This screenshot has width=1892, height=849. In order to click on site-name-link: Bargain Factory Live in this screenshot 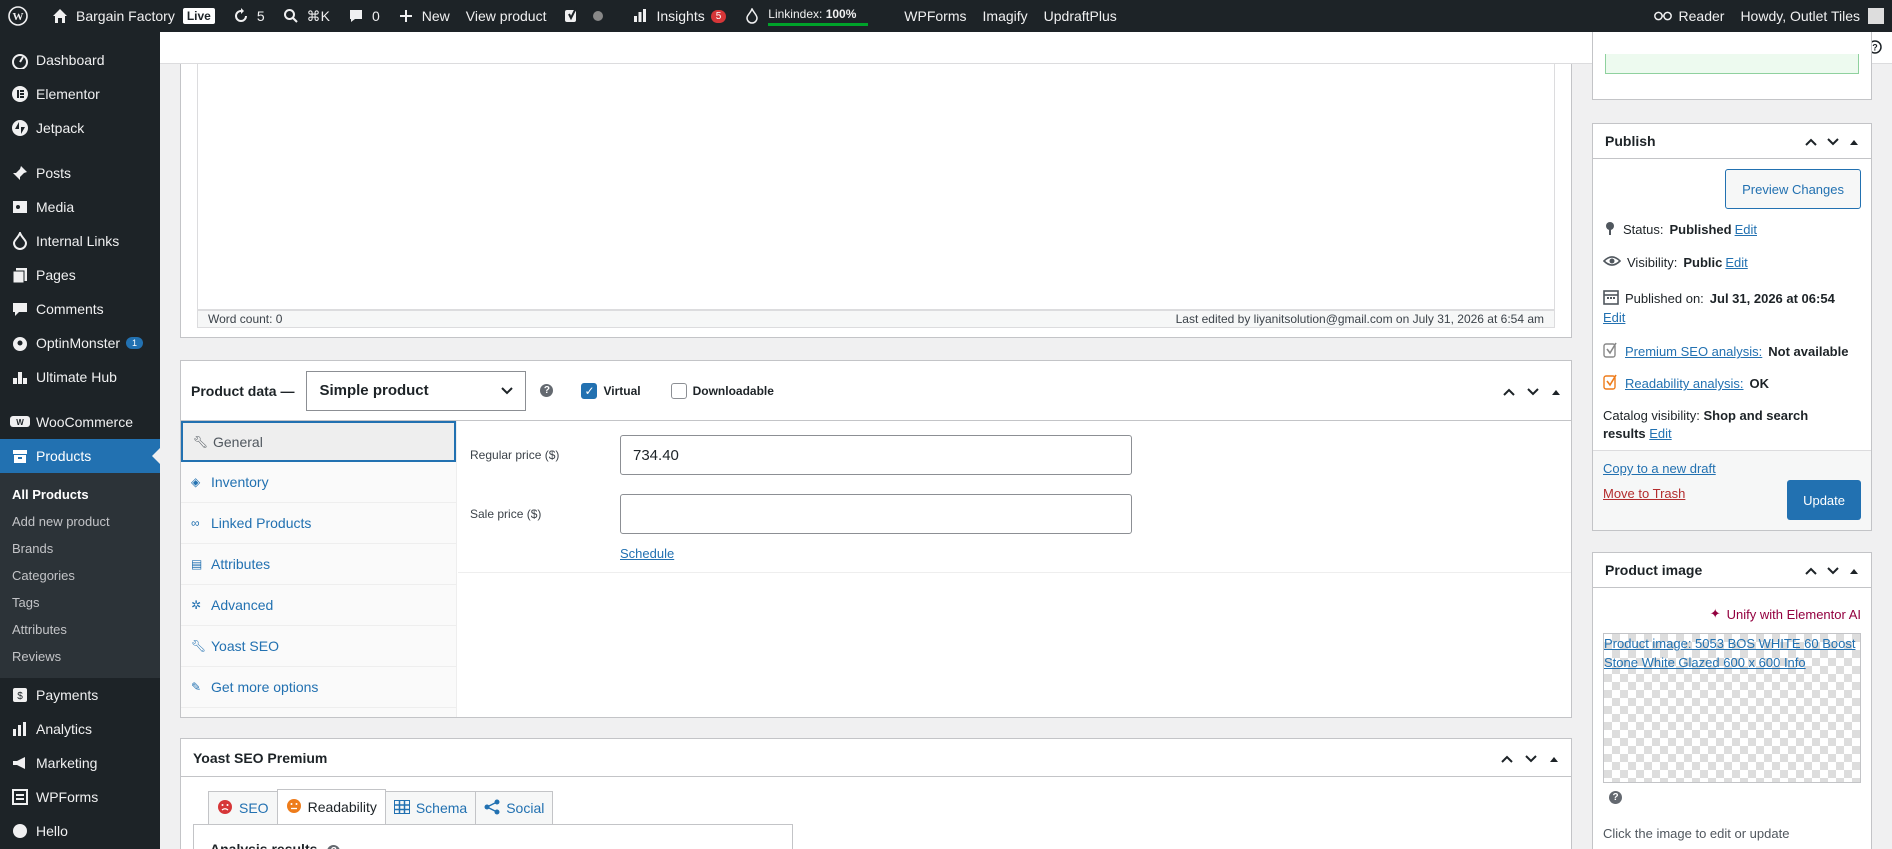, I will do `click(132, 16)`.